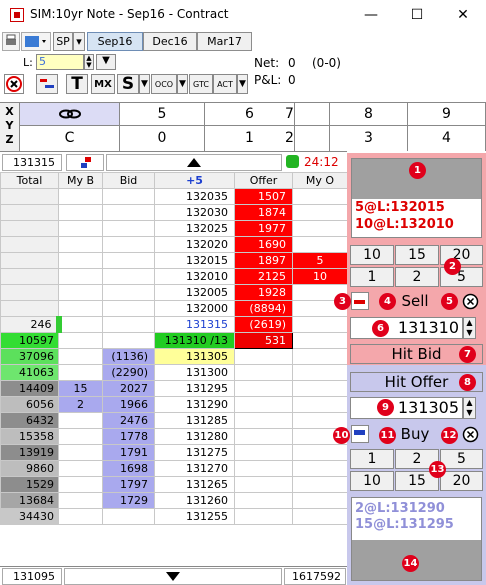 This screenshot has height=585, width=486. What do you see at coordinates (128, 372) in the screenshot?
I see `bid-cell: (2290)` at bounding box center [128, 372].